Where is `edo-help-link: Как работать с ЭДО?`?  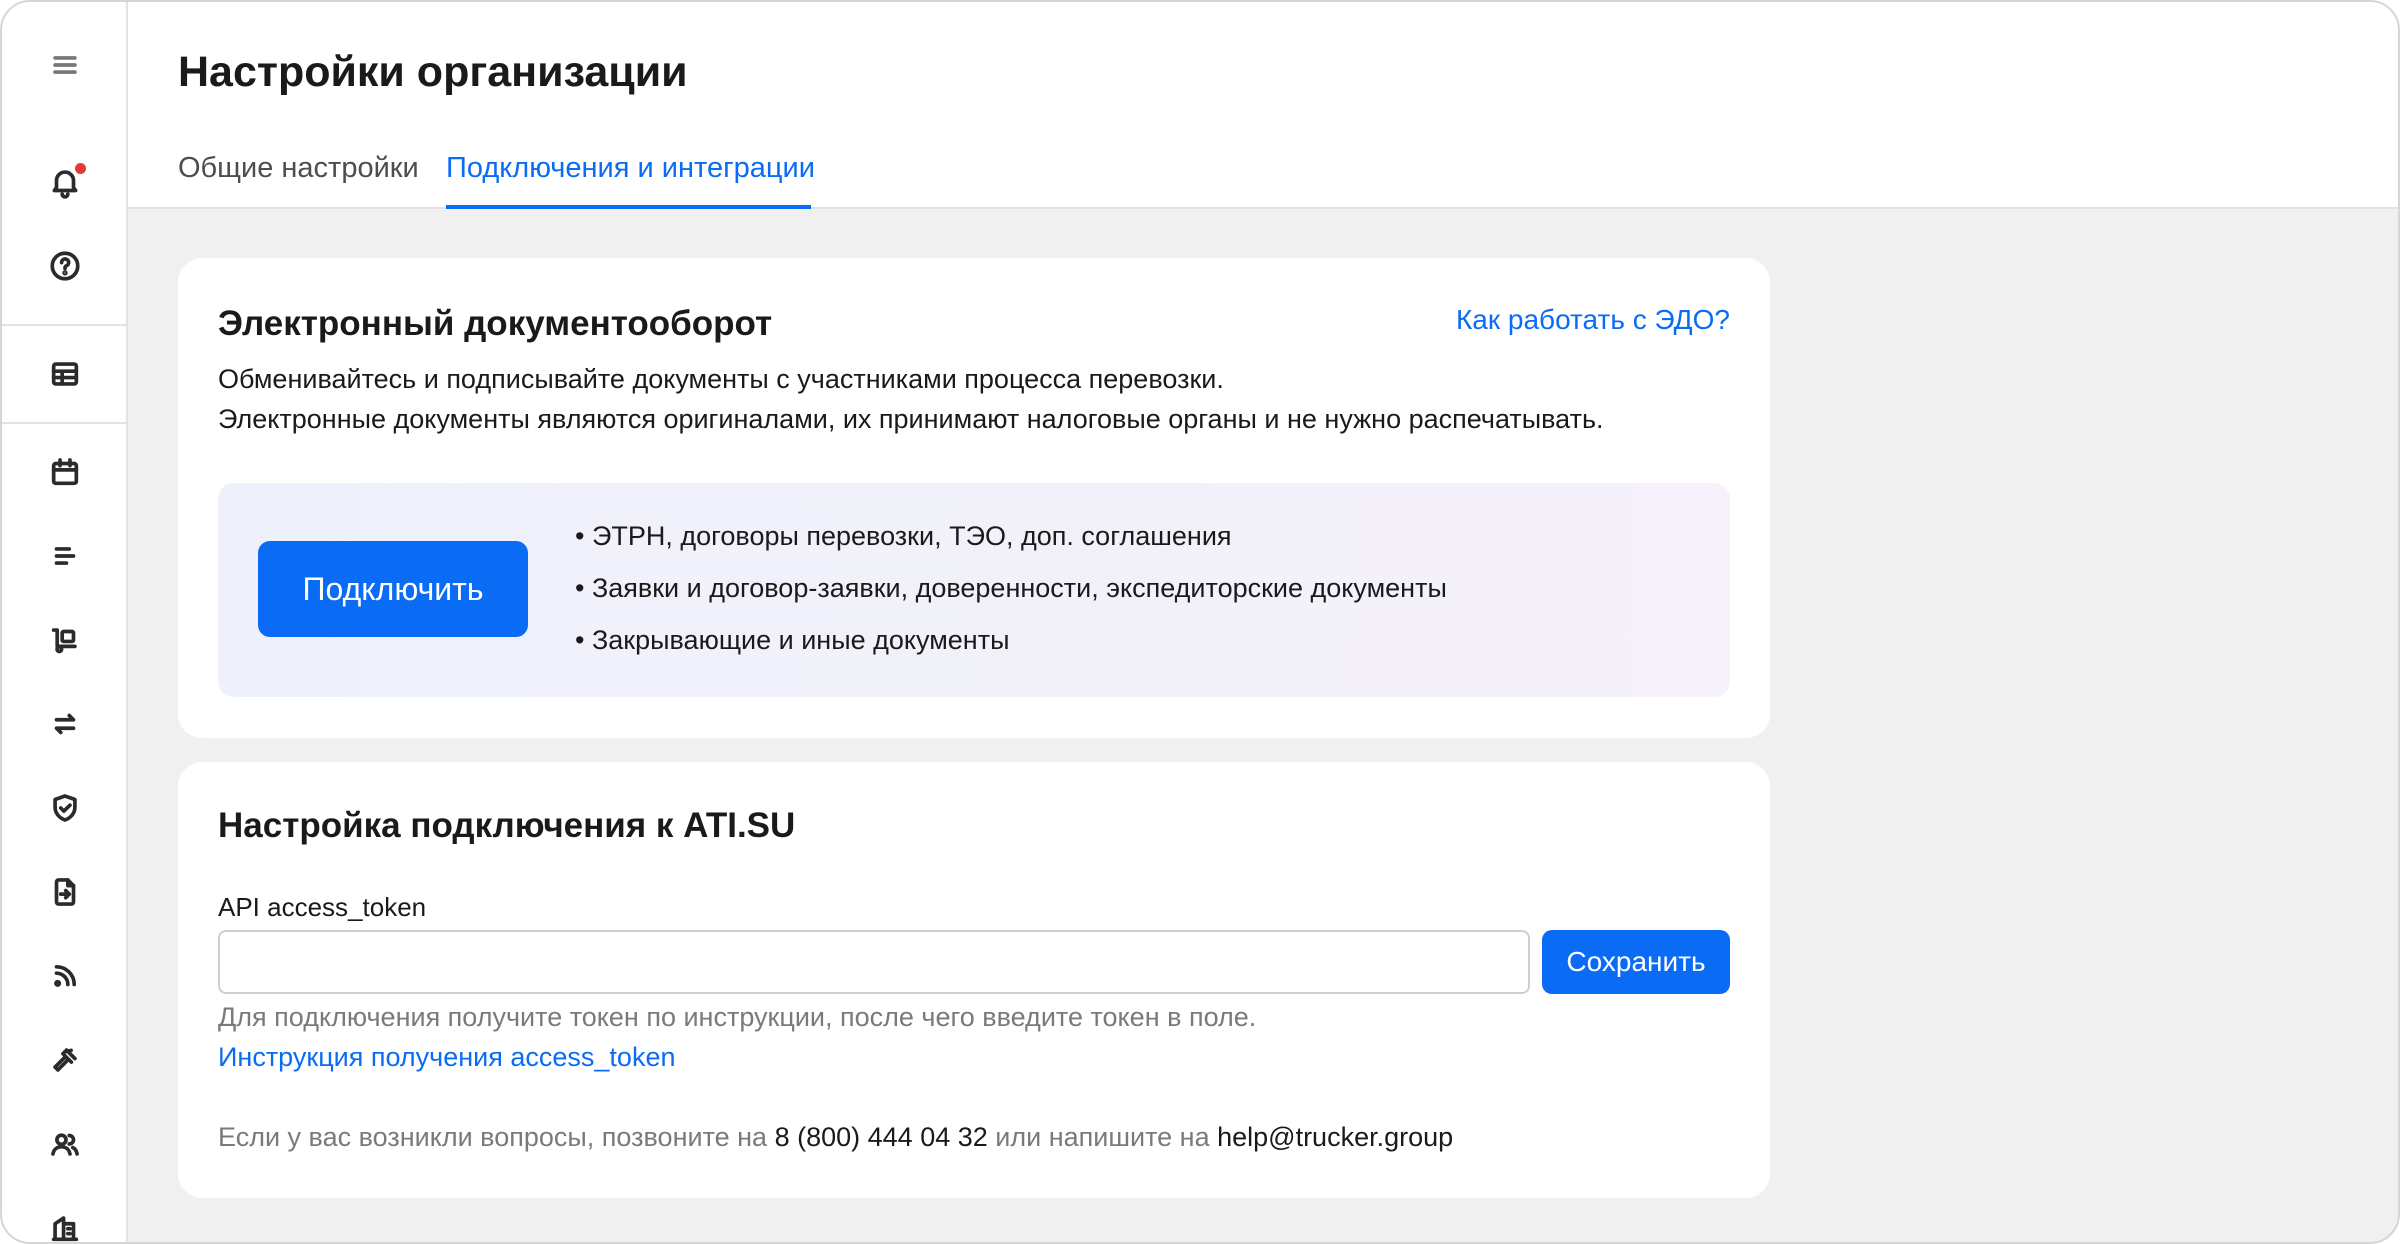 edo-help-link: Как работать с ЭДО? is located at coordinates (1593, 320).